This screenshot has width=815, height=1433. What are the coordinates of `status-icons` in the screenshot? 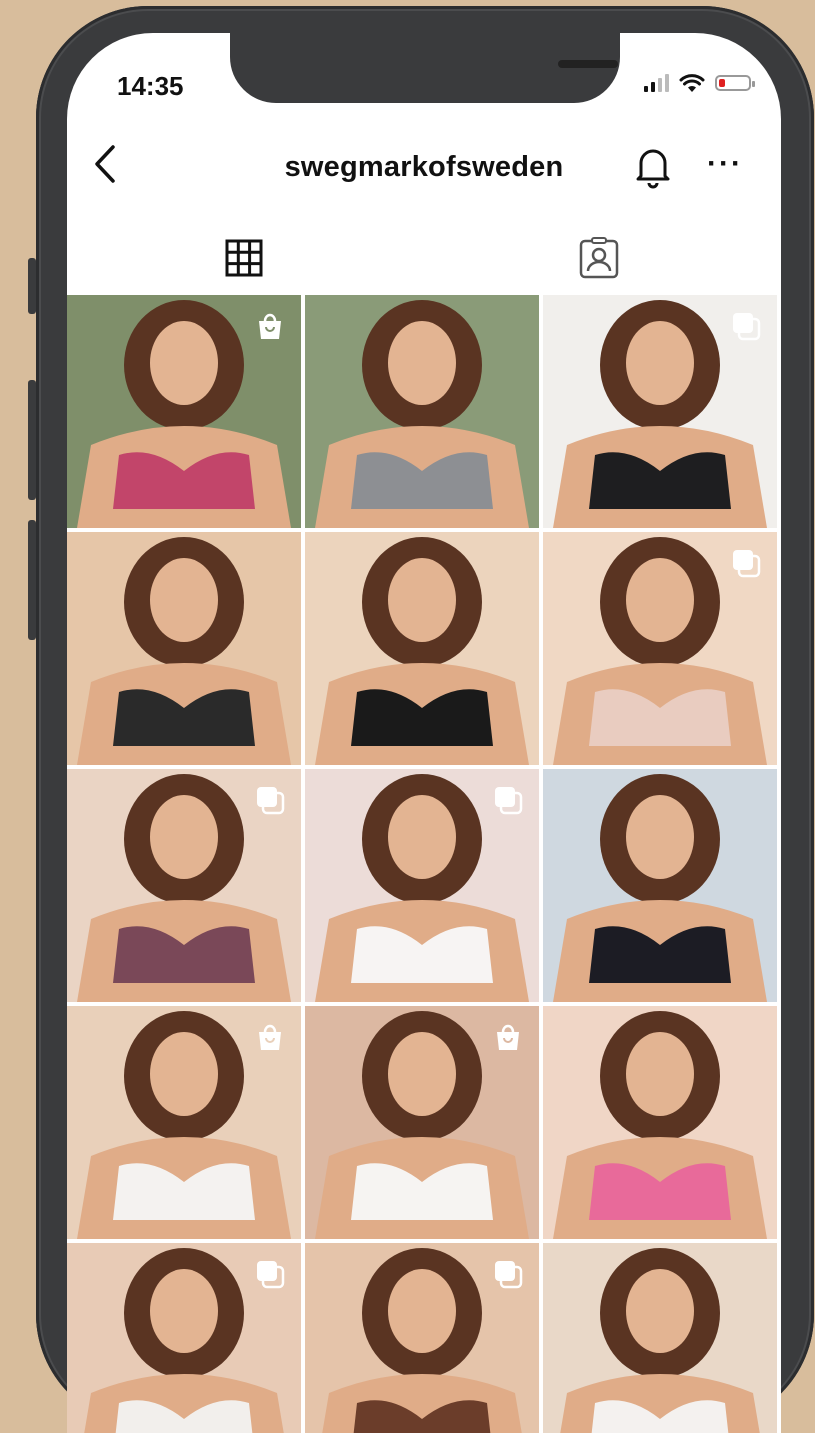 It's located at (699, 83).